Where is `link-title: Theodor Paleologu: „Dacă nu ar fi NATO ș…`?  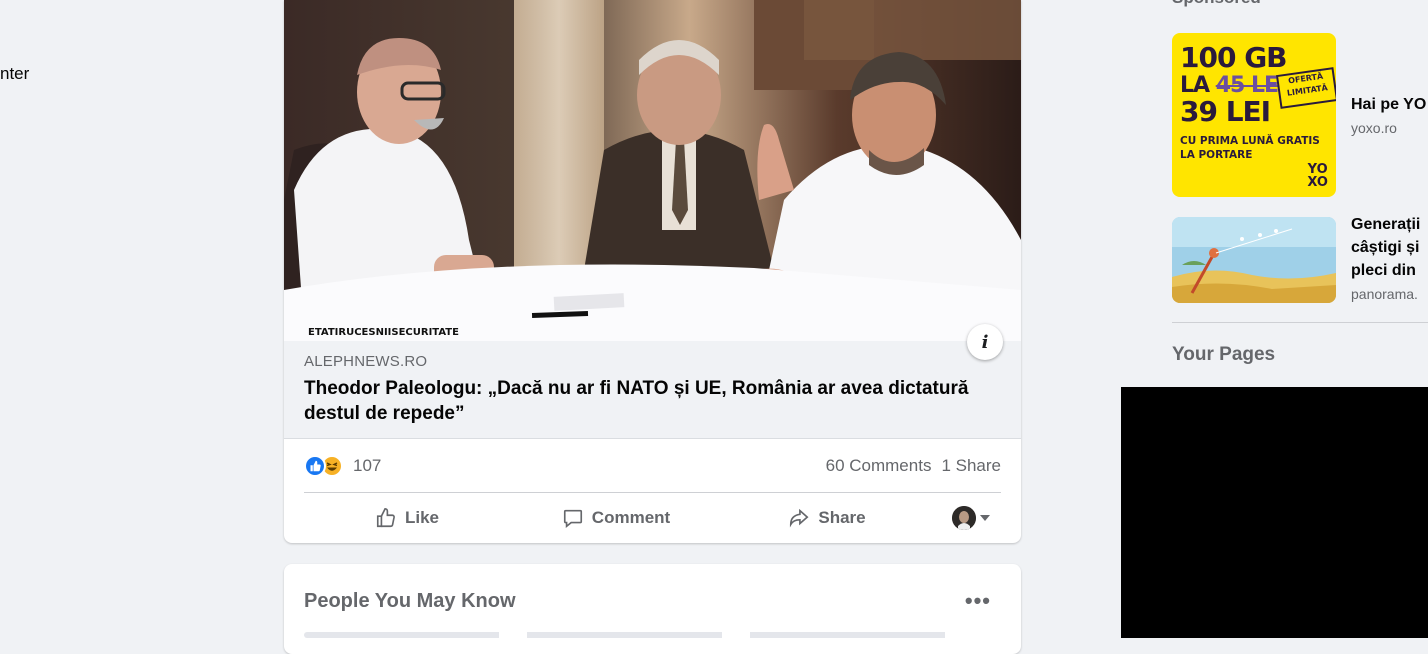 link-title: Theodor Paleologu: „Dacă nu ar fi NATO ș… is located at coordinates (652, 401).